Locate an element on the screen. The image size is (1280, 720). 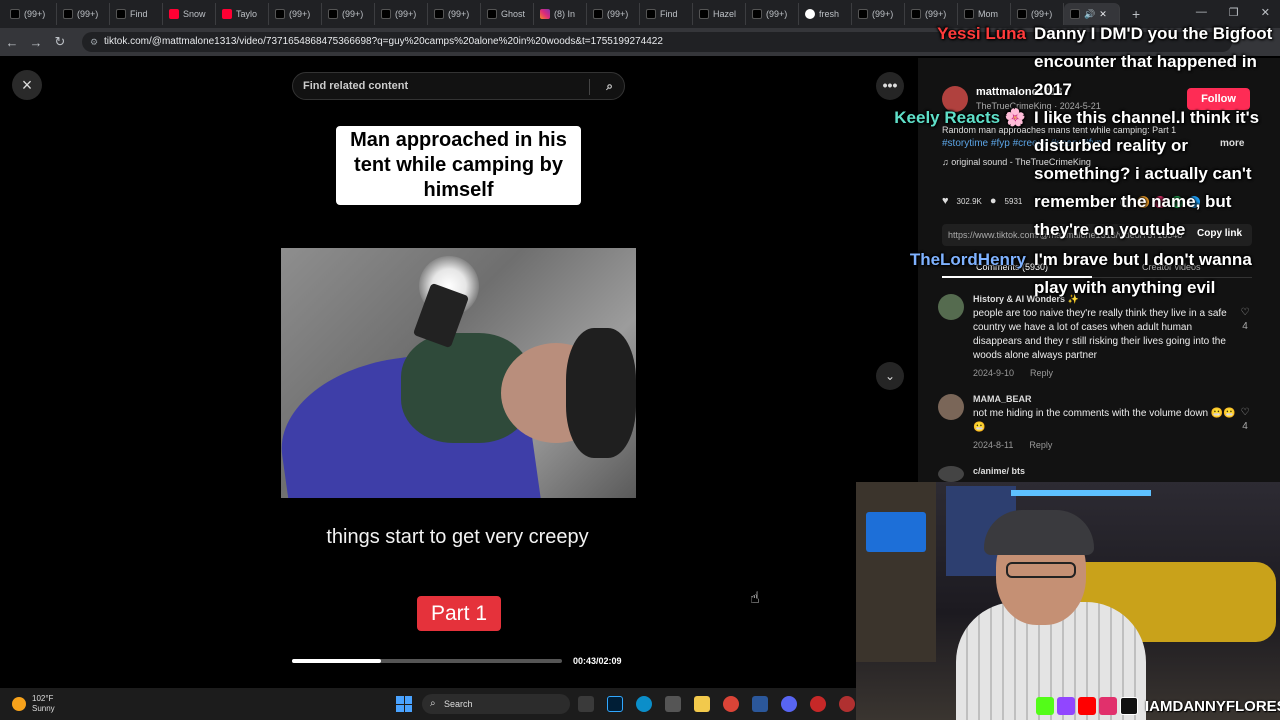
discord-icon is located at coordinates (789, 704).